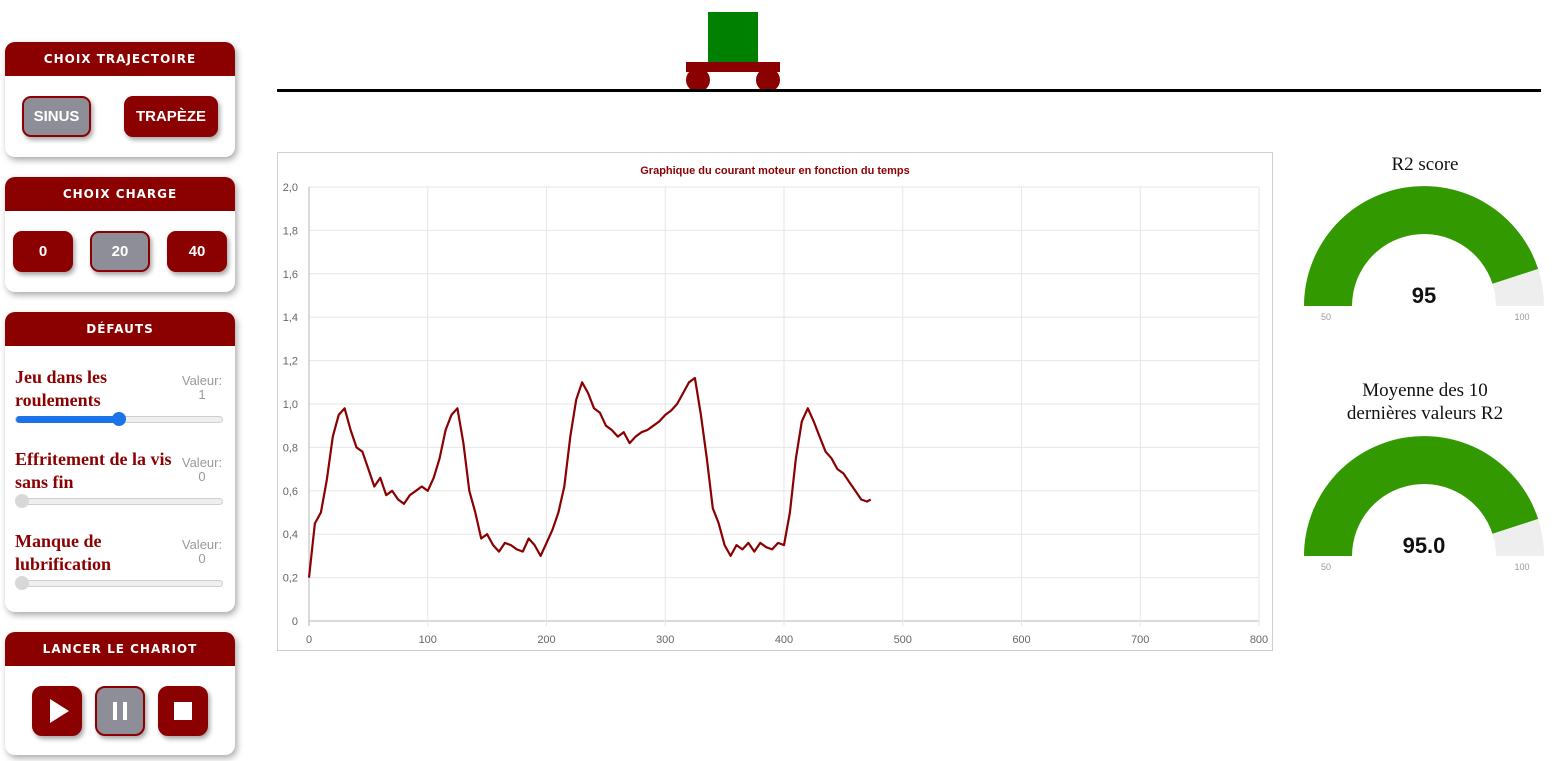  I want to click on sinus-button: SINUS, so click(56, 116).